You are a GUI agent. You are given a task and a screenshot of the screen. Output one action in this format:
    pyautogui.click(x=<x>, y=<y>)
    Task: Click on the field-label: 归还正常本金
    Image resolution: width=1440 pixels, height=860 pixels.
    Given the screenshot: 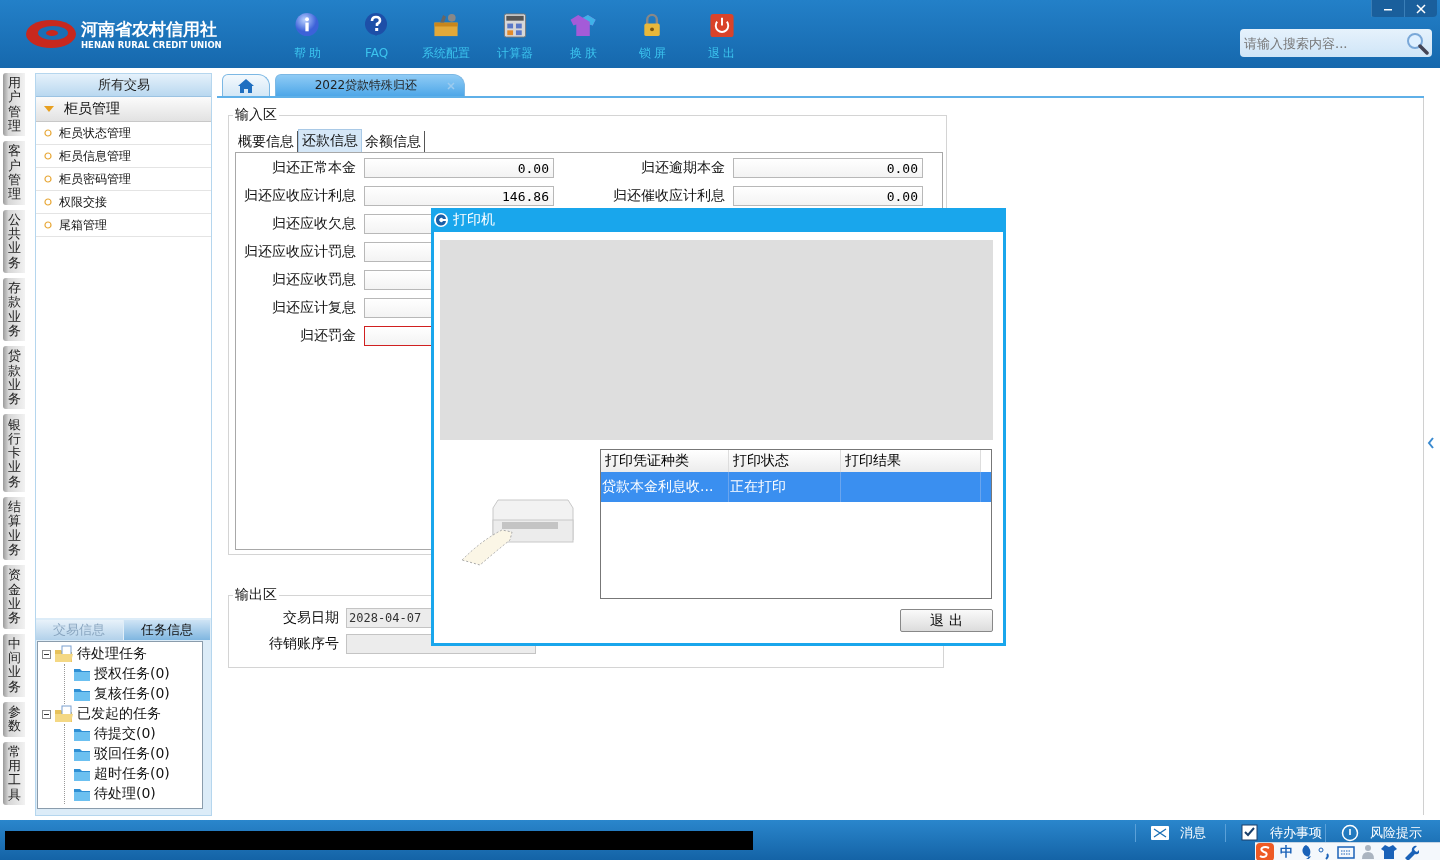 What is the action you would take?
    pyautogui.click(x=313, y=168)
    